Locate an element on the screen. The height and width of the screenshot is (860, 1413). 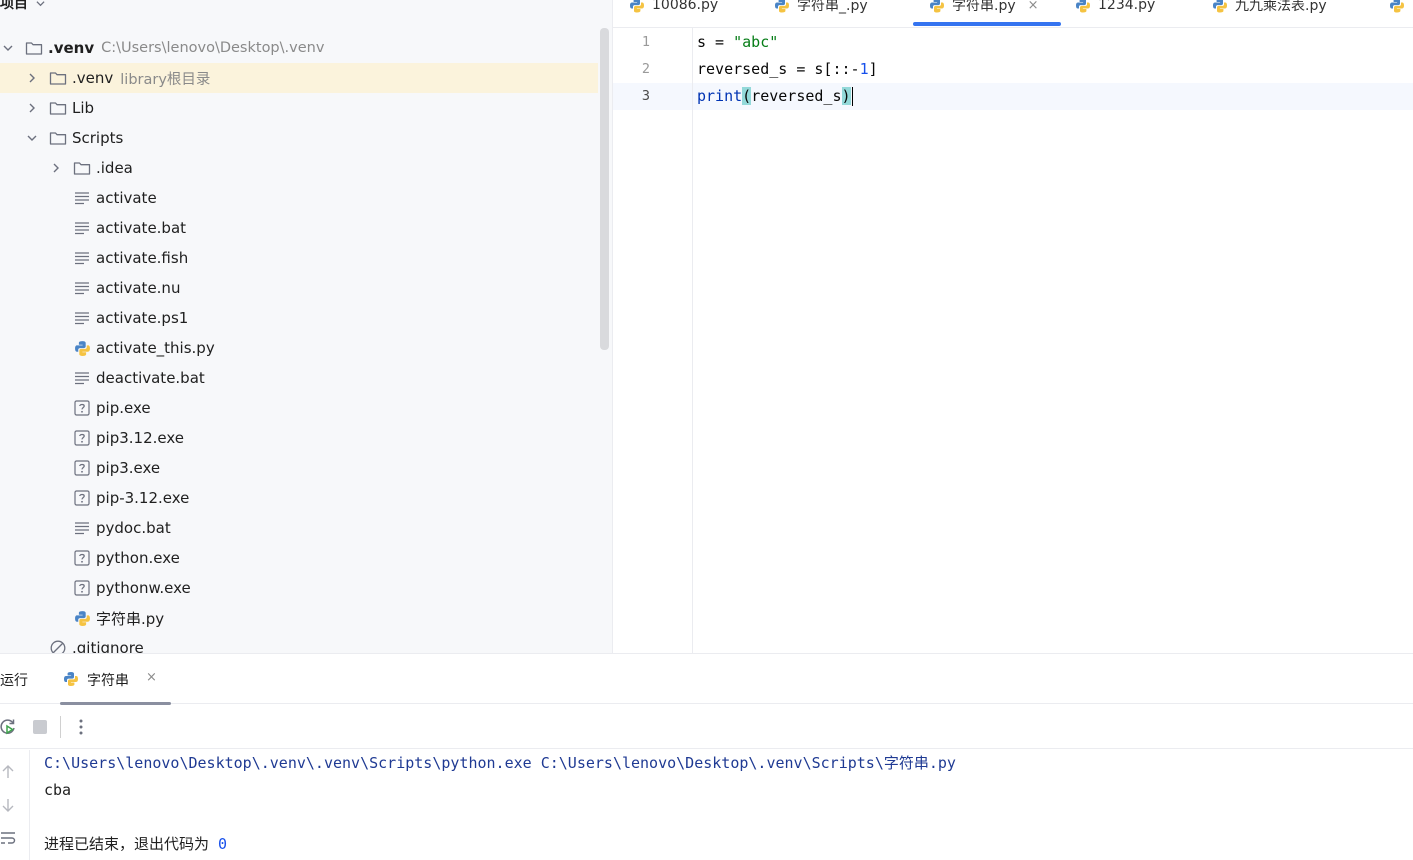
tree-item: deactivate.bat is located at coordinates (299, 378).